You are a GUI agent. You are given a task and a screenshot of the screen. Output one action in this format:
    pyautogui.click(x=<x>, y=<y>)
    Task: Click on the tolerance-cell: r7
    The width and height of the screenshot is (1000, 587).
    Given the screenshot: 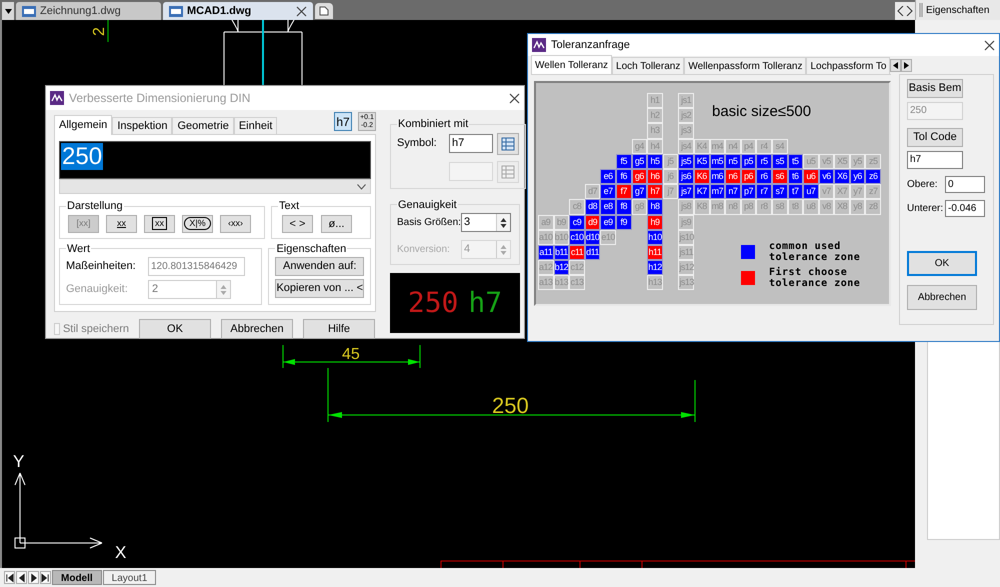 What is the action you would take?
    pyautogui.click(x=764, y=192)
    